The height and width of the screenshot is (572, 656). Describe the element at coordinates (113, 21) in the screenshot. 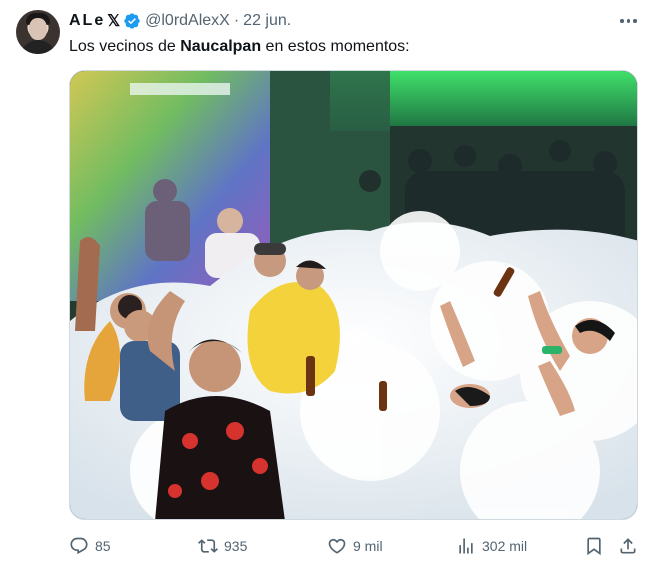

I see `author-name-suffix: 𝕏` at that location.